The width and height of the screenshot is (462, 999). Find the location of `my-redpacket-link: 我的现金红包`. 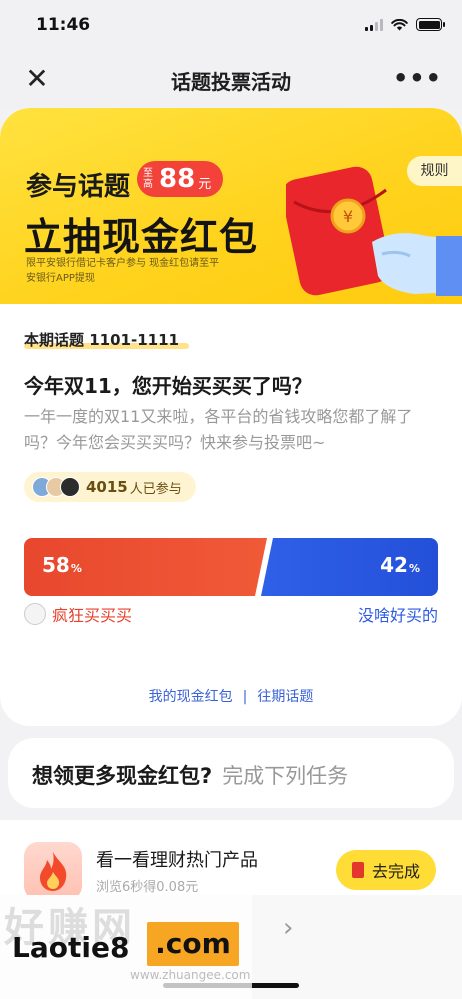

my-redpacket-link: 我的现金红包 is located at coordinates (191, 697).